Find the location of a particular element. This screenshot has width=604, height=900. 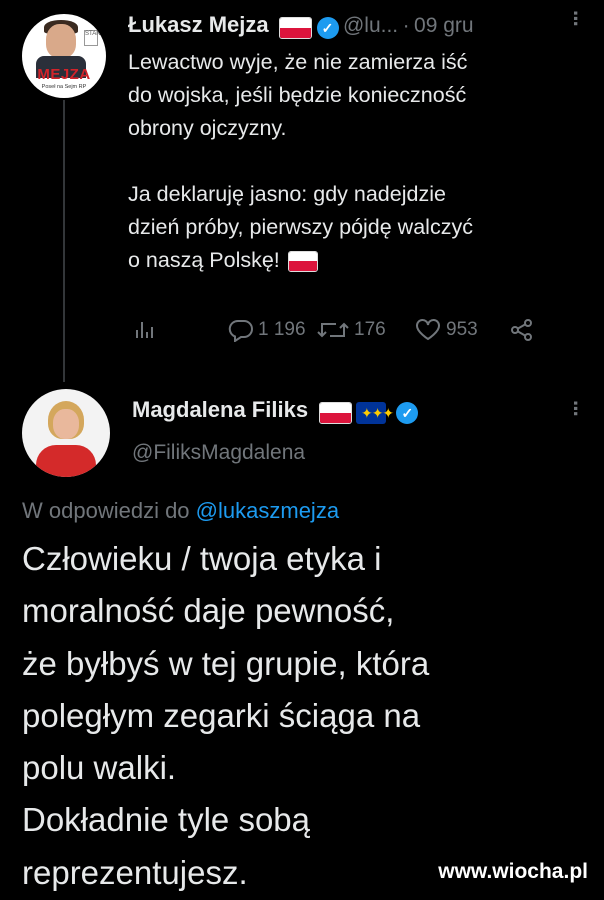

author-handle: @FiliksMagdalena is located at coordinates (218, 453).